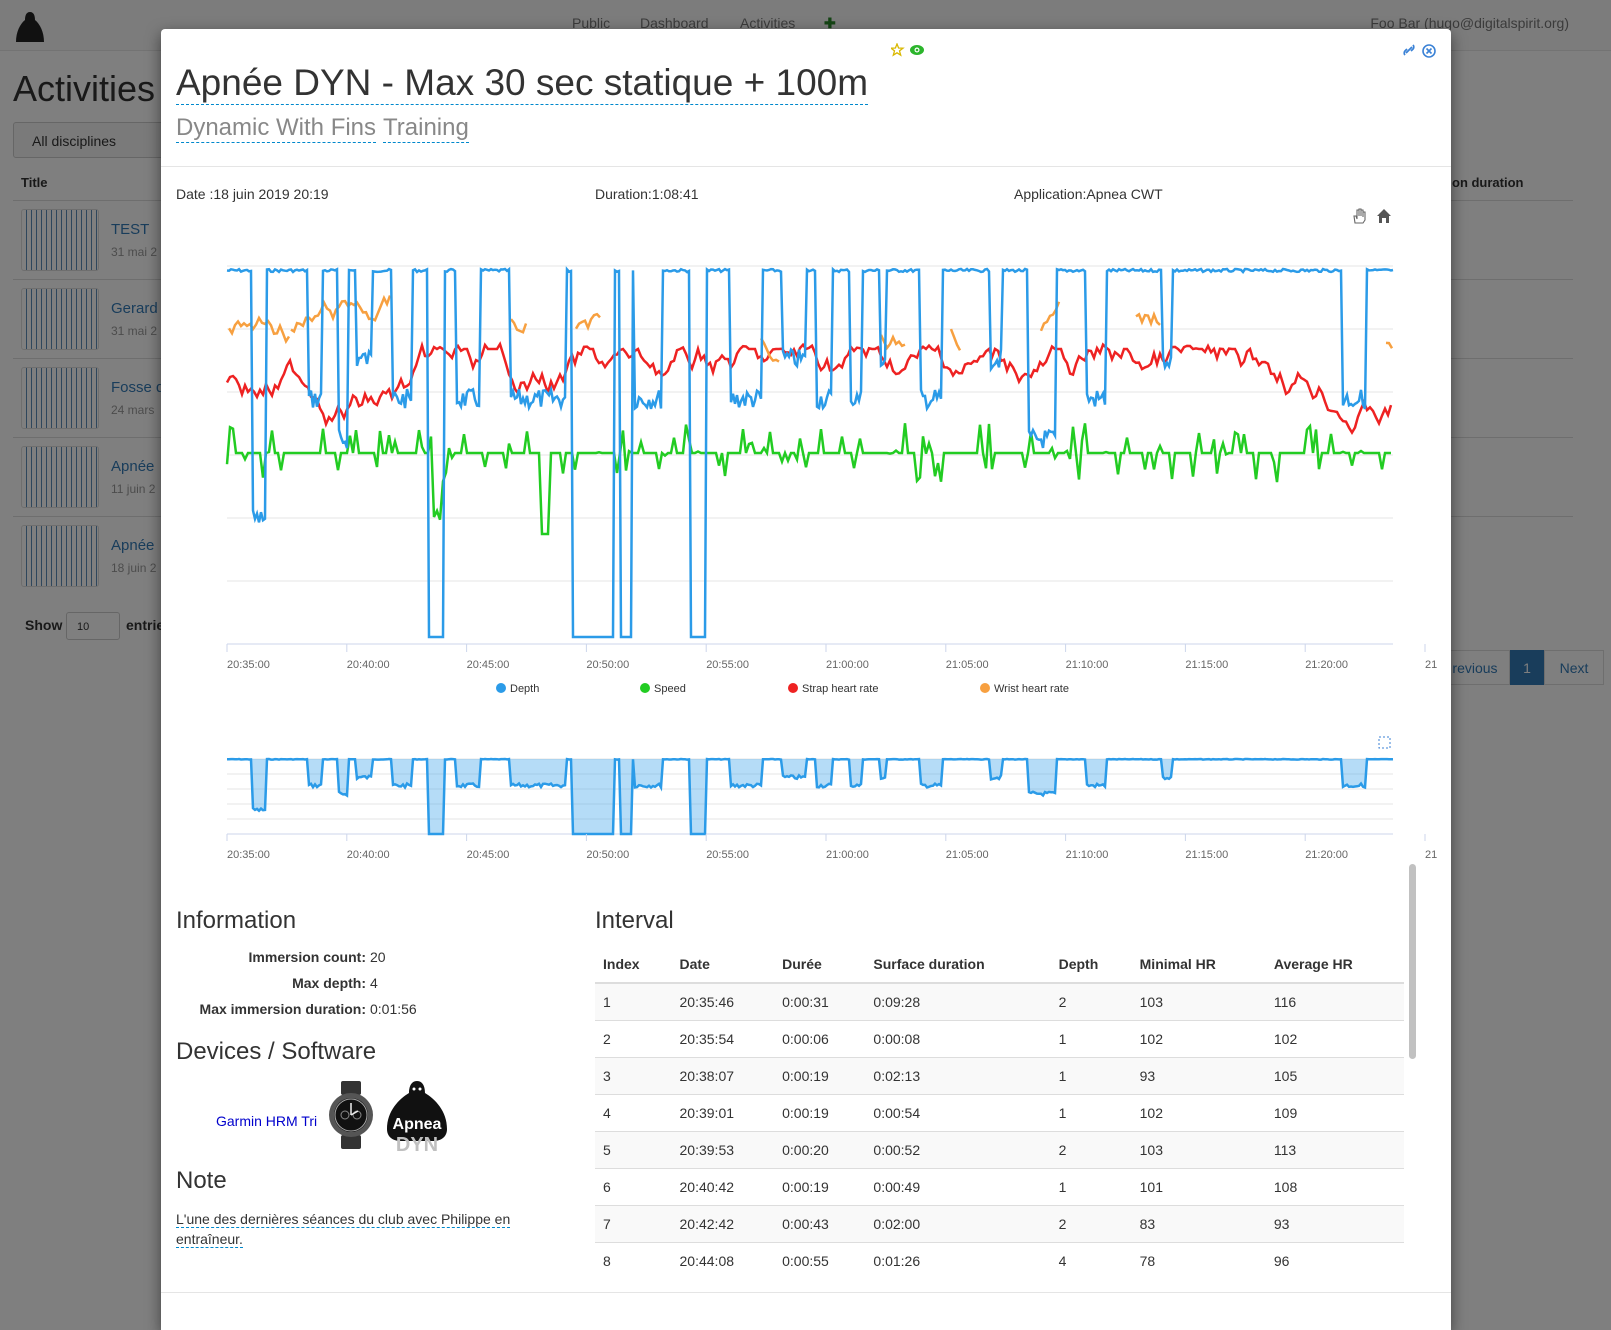 The image size is (1611, 1330). What do you see at coordinates (607, 854) in the screenshot?
I see `nav-x-tick-label: 20:50:00` at bounding box center [607, 854].